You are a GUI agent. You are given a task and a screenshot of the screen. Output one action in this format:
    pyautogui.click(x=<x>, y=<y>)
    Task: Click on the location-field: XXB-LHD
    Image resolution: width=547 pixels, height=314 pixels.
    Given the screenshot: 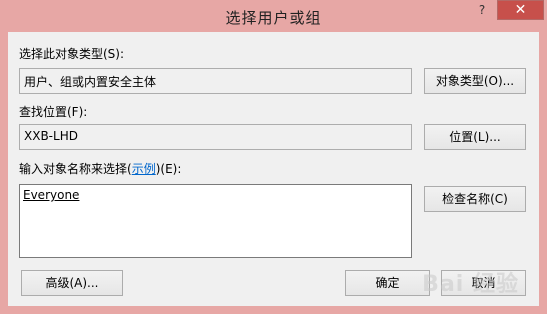 What is the action you would take?
    pyautogui.click(x=215, y=137)
    